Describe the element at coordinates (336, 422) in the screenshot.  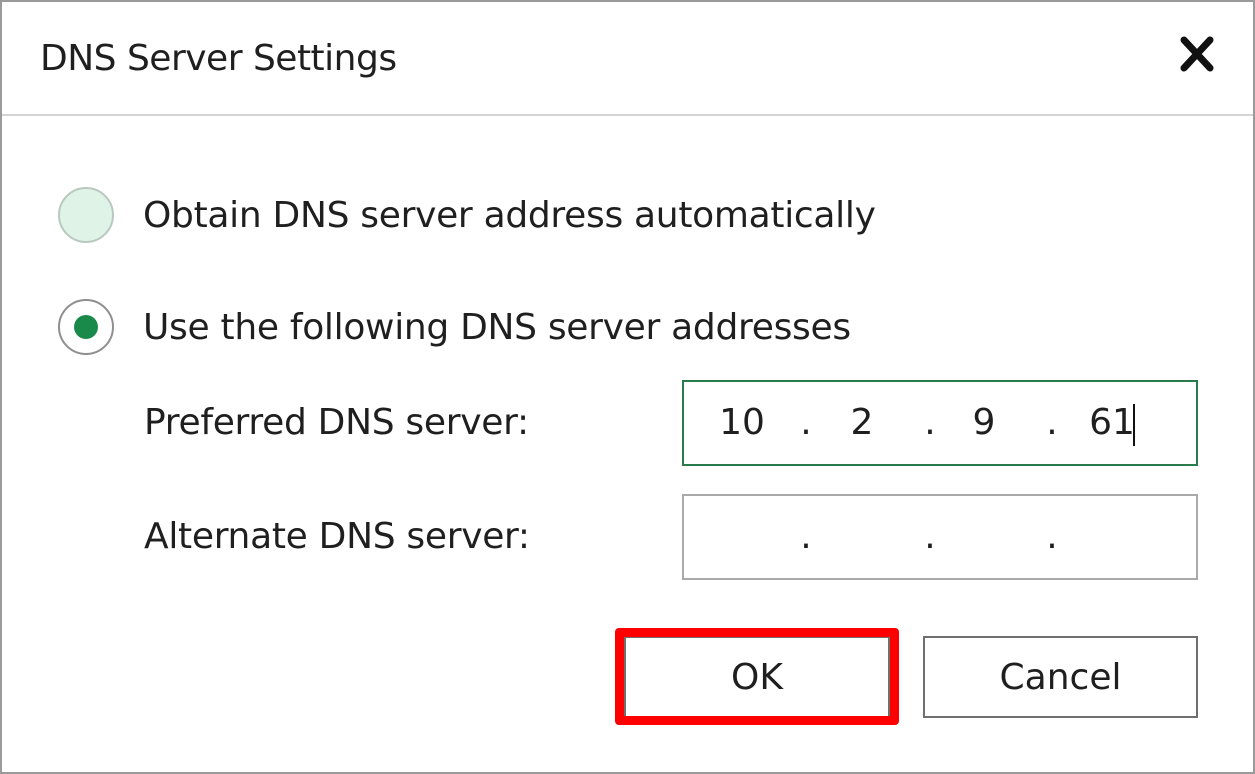
I see `preferred-dns-label: Preferred DNS server:` at that location.